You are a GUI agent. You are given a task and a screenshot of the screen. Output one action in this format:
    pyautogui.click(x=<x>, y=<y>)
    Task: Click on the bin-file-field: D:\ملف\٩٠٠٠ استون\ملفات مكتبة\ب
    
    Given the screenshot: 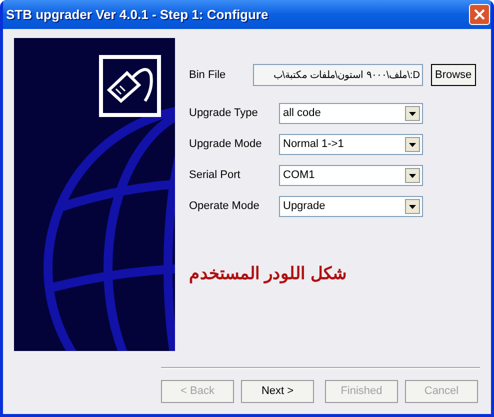 What is the action you would take?
    pyautogui.click(x=338, y=75)
    